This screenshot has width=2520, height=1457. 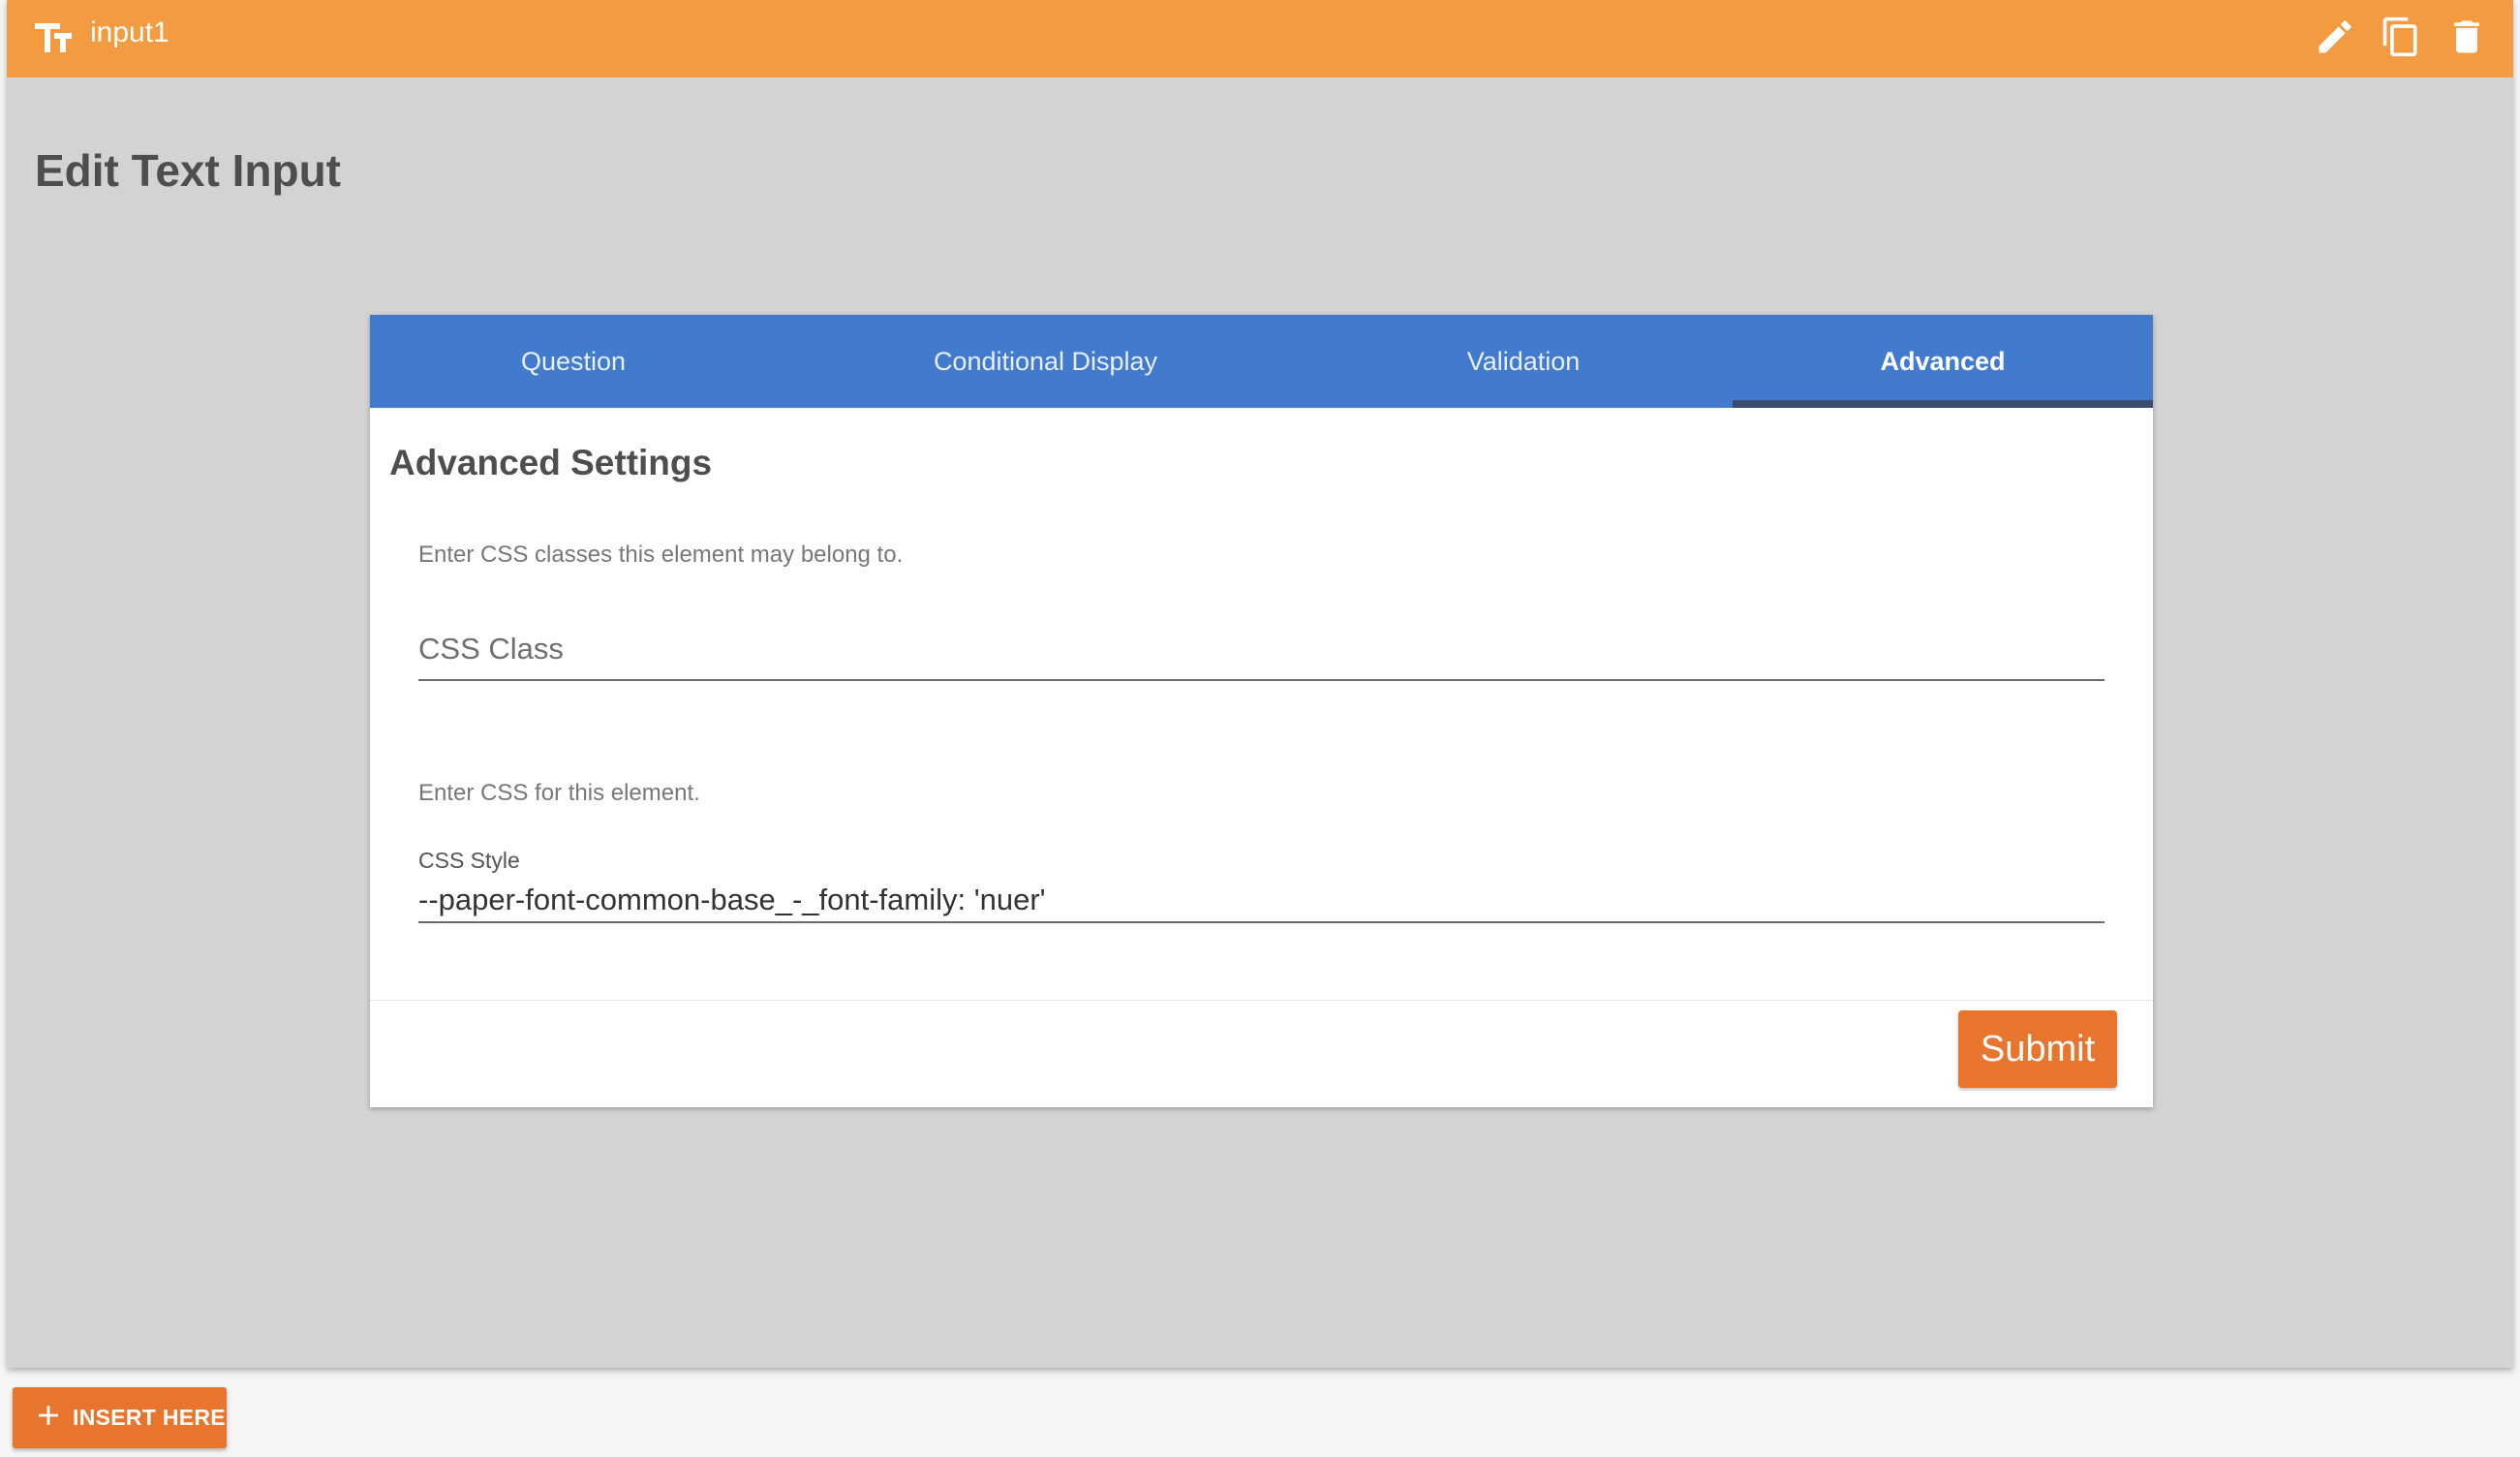 I want to click on tab-validation: Validation, so click(x=1523, y=361).